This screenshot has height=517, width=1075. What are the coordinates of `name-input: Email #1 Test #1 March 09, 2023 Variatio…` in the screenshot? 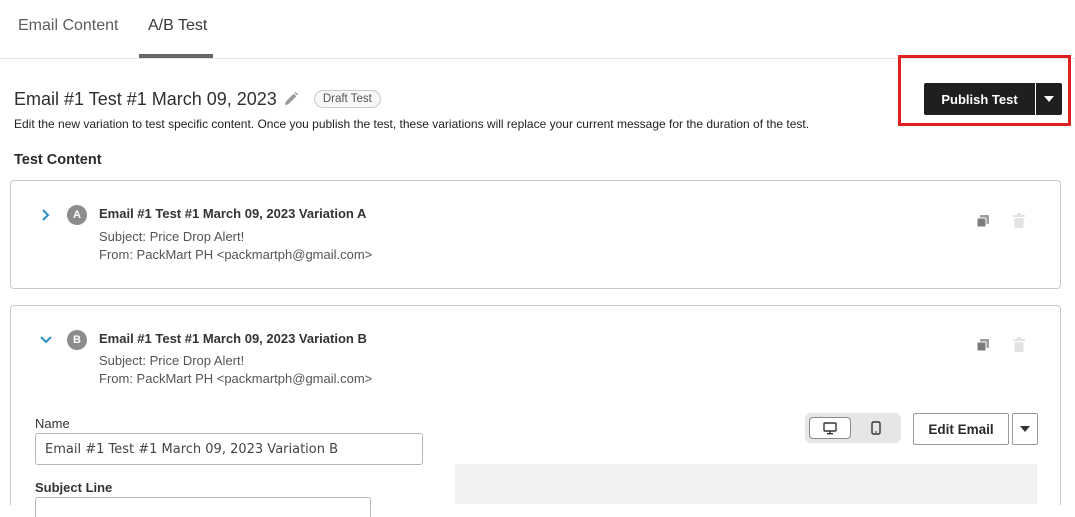 It's located at (229, 449).